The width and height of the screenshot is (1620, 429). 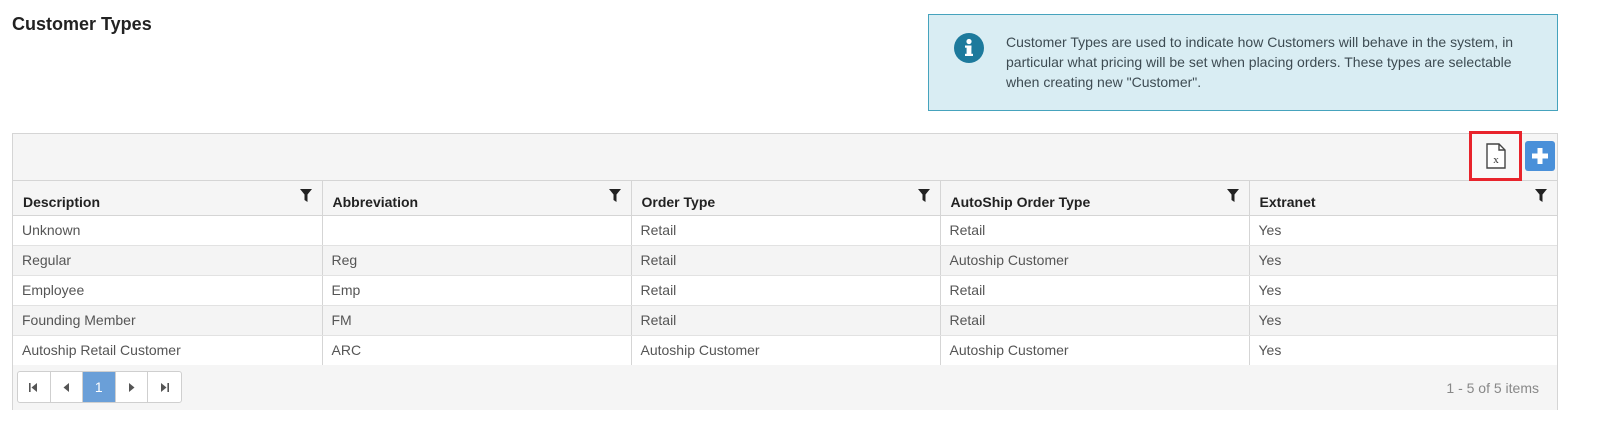 What do you see at coordinates (1496, 160) in the screenshot?
I see `svg-text: x` at bounding box center [1496, 160].